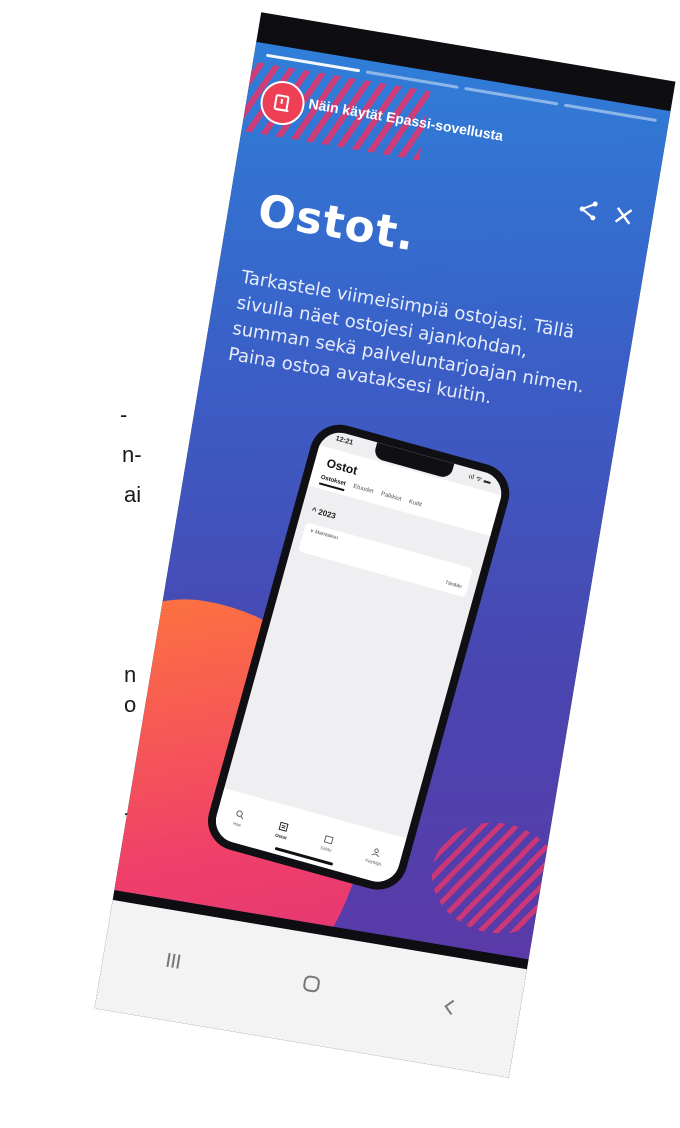 The image size is (680, 1128). I want to click on decor-stripes, so click(496, 878).